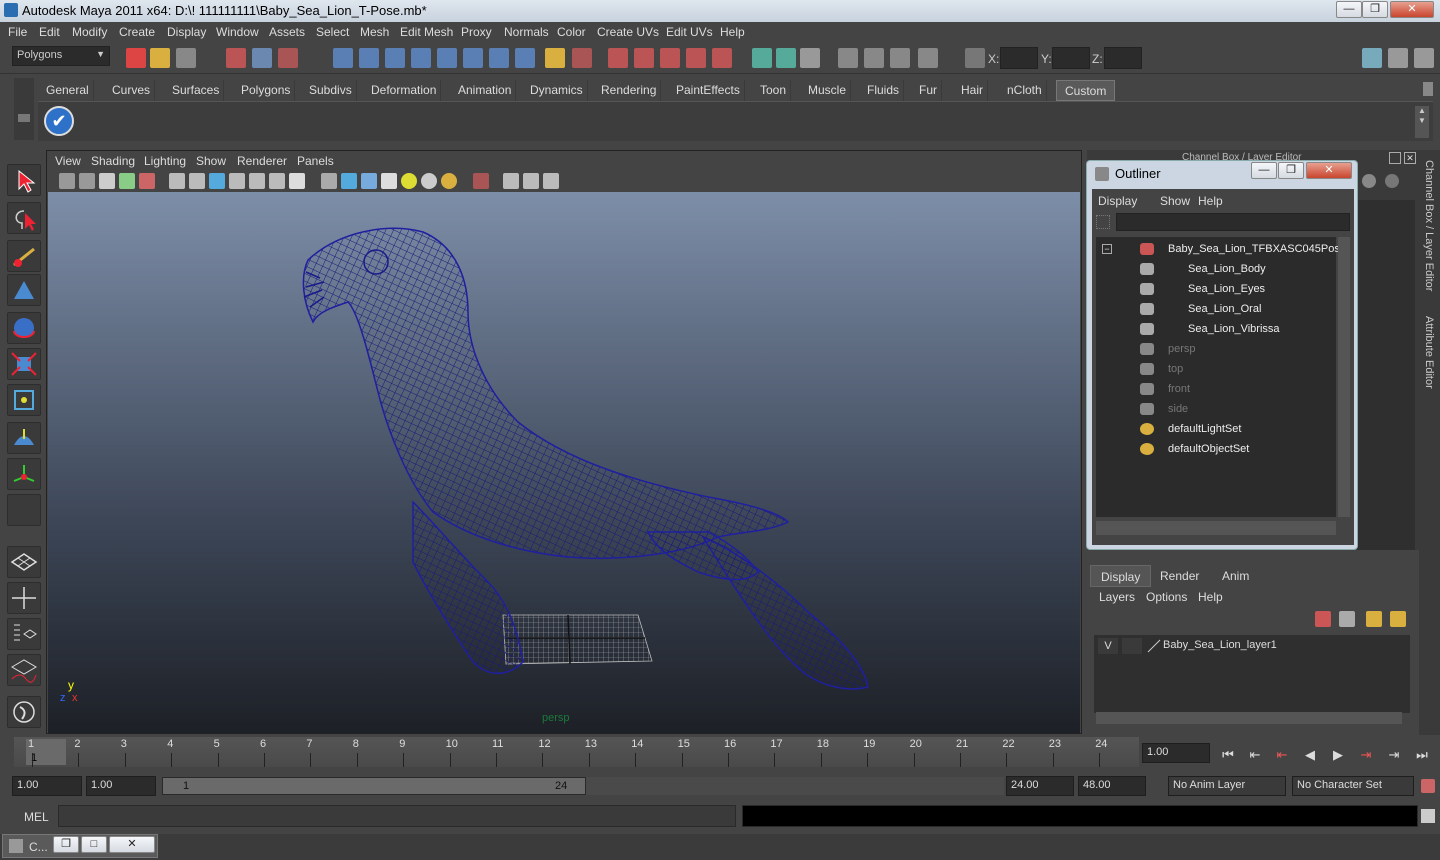  What do you see at coordinates (186, 32) in the screenshot?
I see `menu-display: Display` at bounding box center [186, 32].